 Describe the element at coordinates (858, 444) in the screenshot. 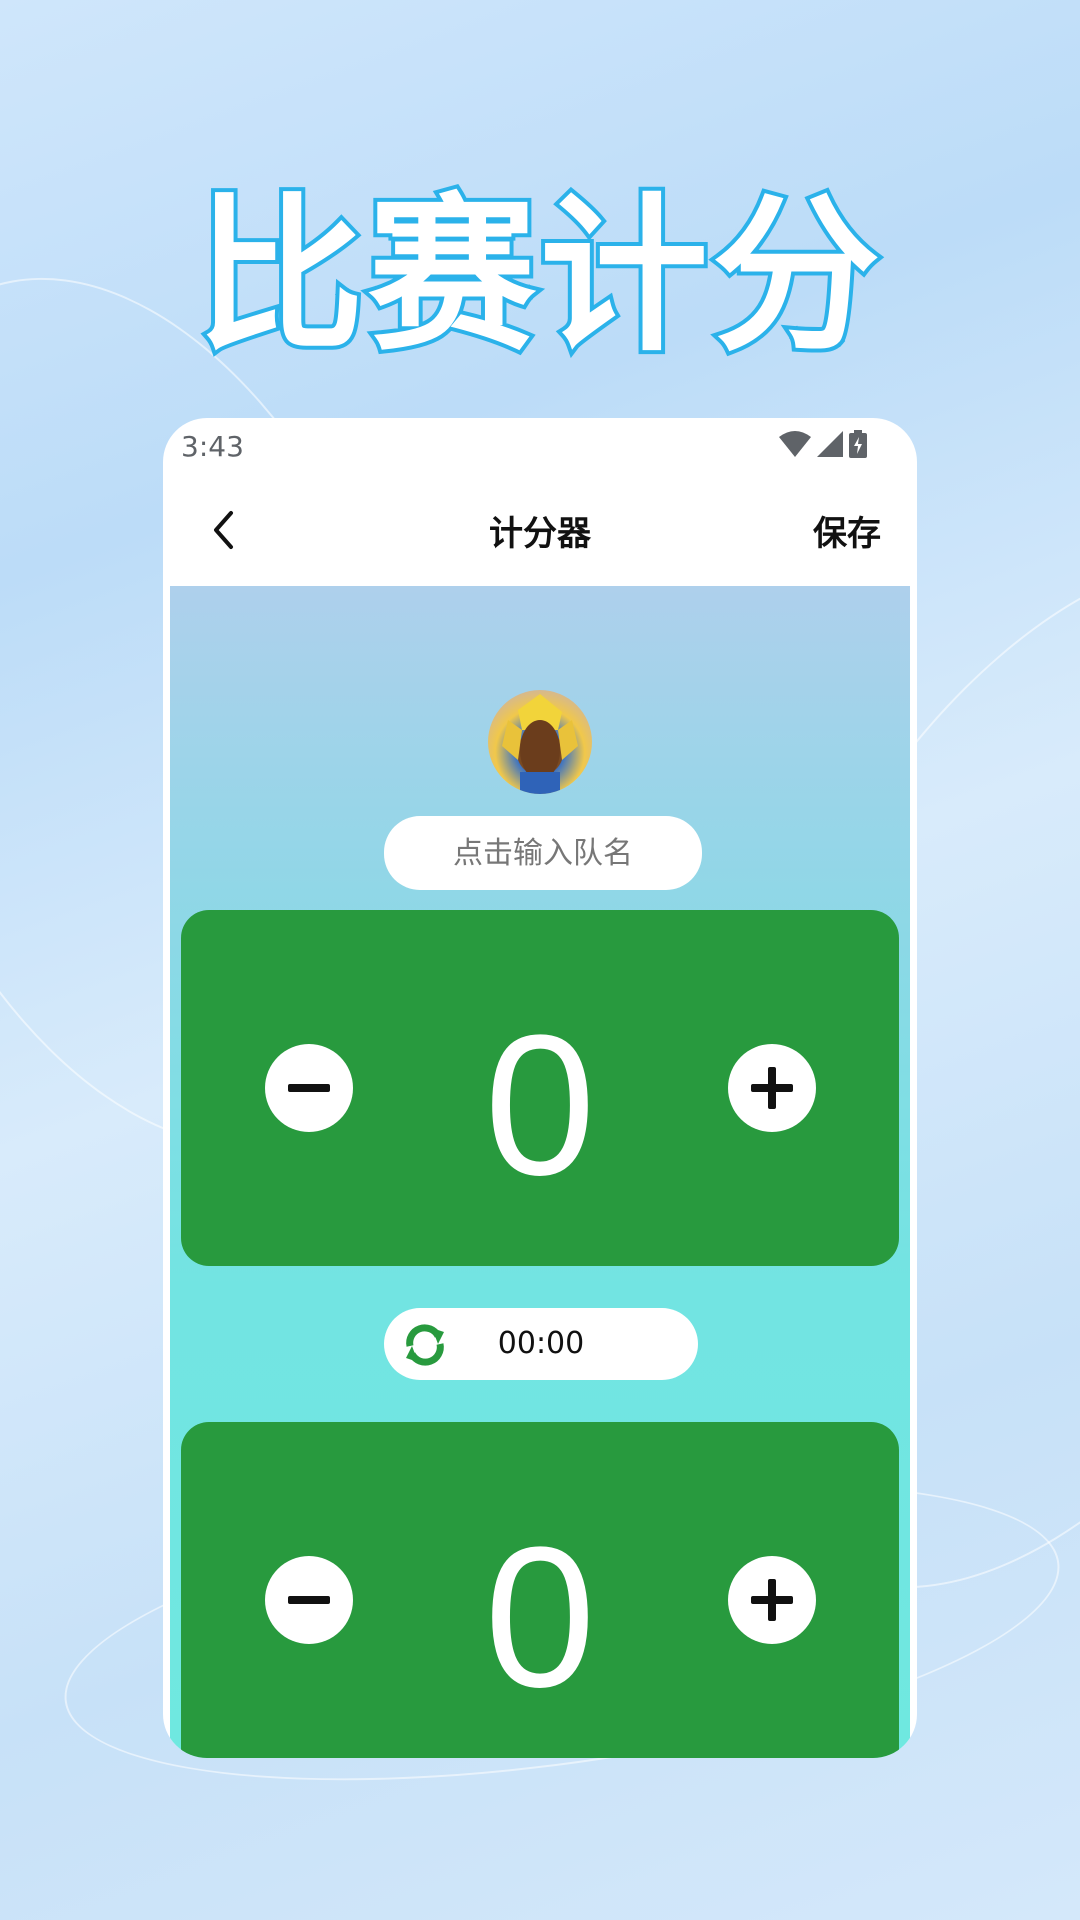

I see `battery-charging-icon` at that location.